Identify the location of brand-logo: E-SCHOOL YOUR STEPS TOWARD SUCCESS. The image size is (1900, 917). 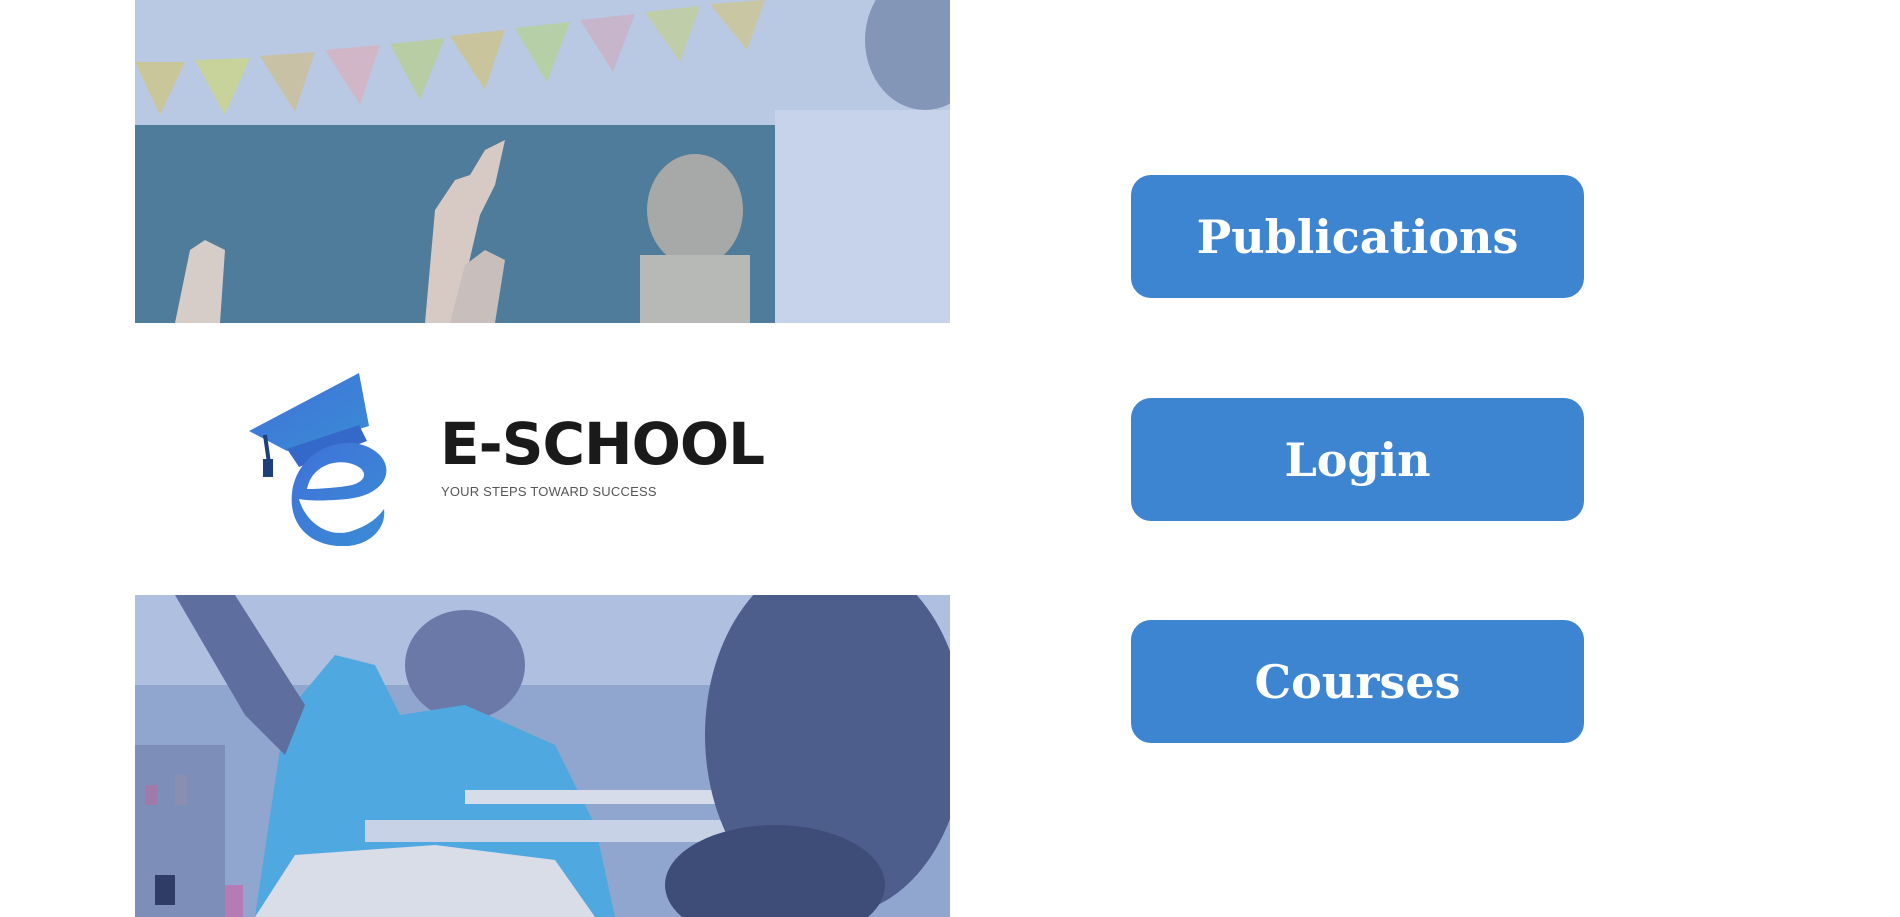
(542, 459).